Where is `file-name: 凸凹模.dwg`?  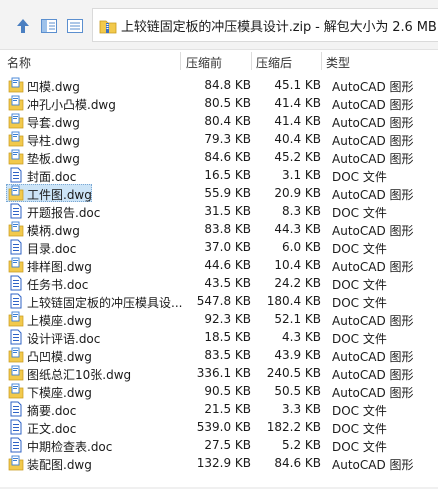
file-name: 凸凹模.dwg is located at coordinates (59, 357).